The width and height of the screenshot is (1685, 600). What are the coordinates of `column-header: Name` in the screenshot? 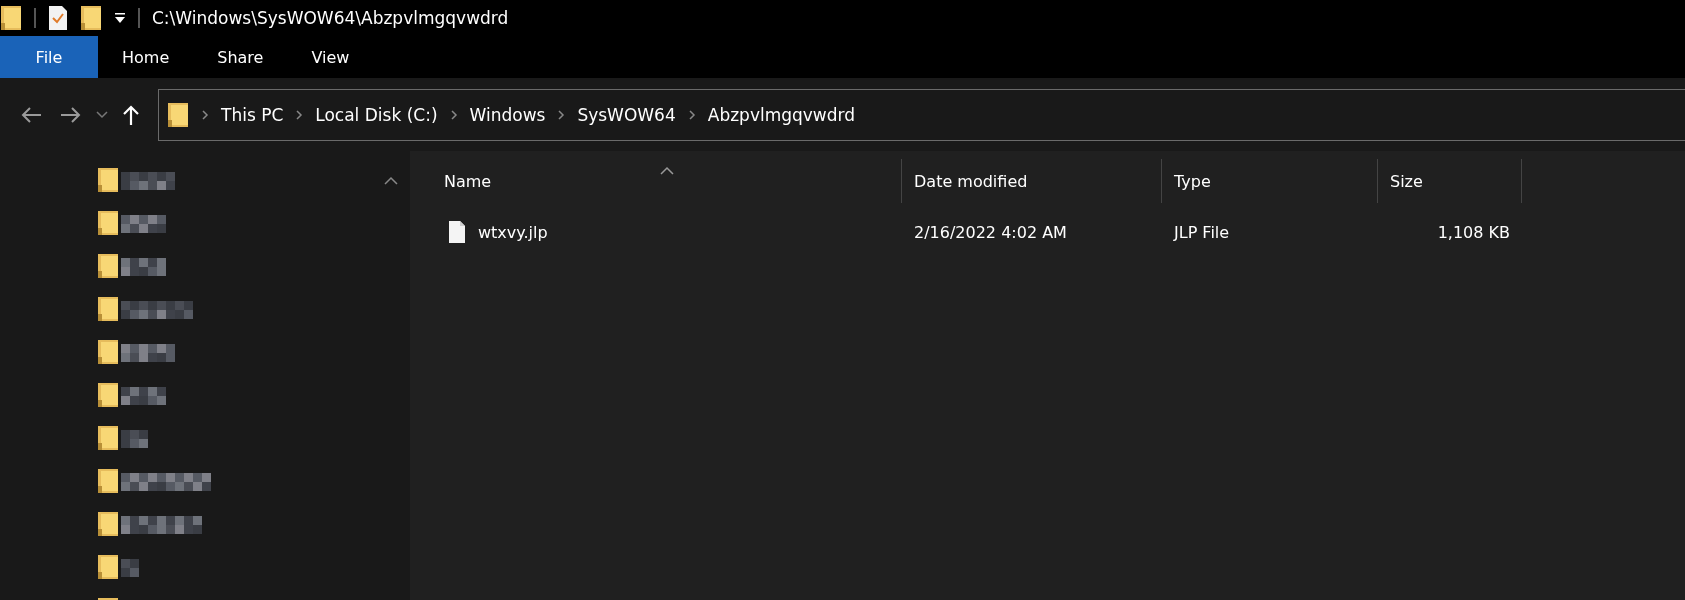 It's located at (656, 181).